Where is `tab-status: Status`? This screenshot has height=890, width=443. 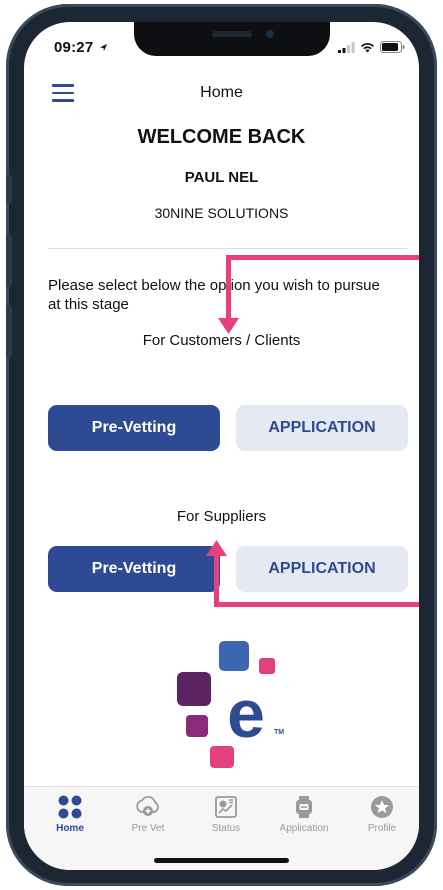
tab-status: Status is located at coordinates (226, 813).